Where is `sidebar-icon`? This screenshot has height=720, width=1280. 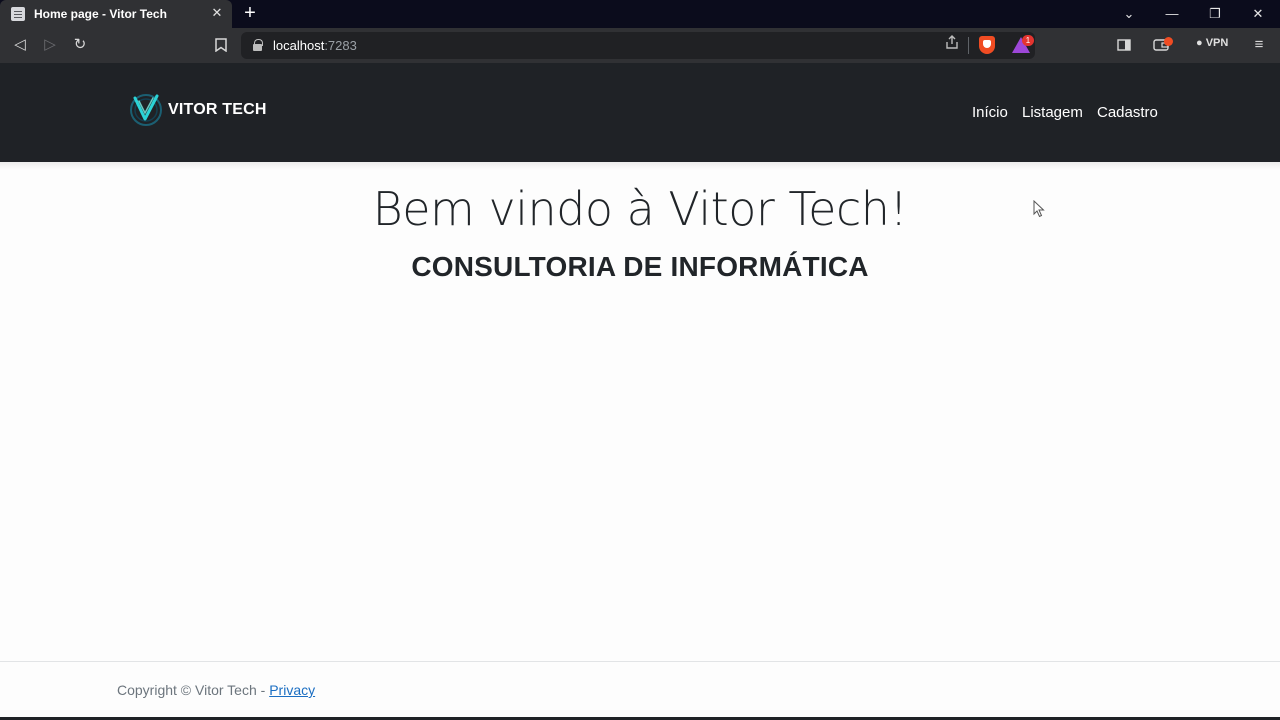 sidebar-icon is located at coordinates (1124, 45).